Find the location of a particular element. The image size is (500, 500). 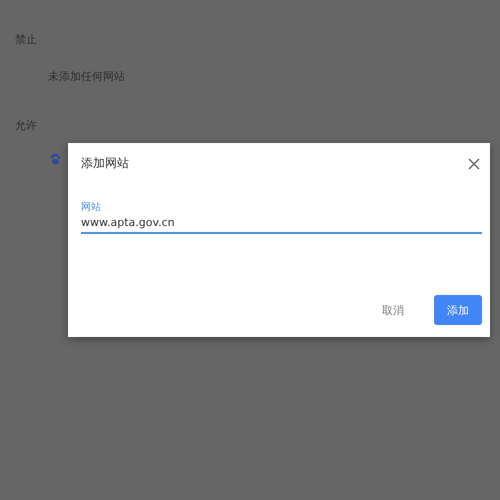

add-button: 添加 is located at coordinates (458, 310).